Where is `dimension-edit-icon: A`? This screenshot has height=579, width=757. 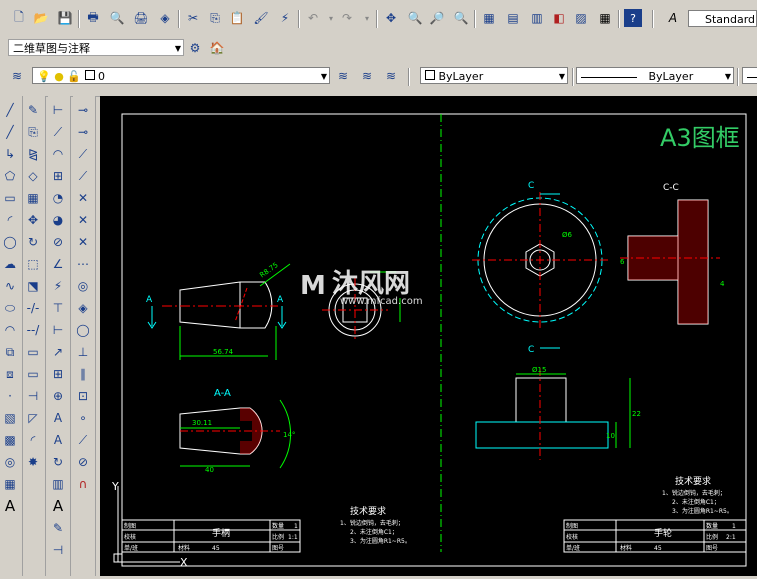
dimension-edit-icon: A is located at coordinates (58, 418).